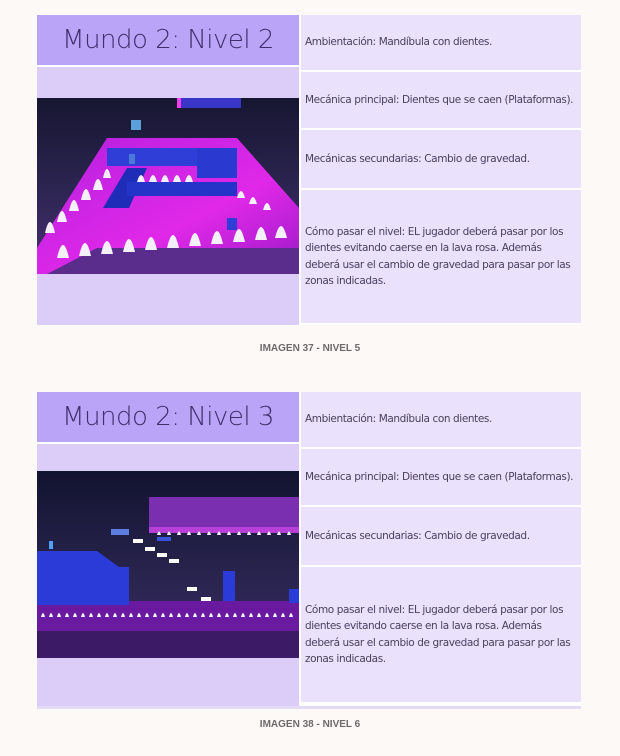  I want to click on level-title: Mundo 2: Nivel 3, so click(168, 417).